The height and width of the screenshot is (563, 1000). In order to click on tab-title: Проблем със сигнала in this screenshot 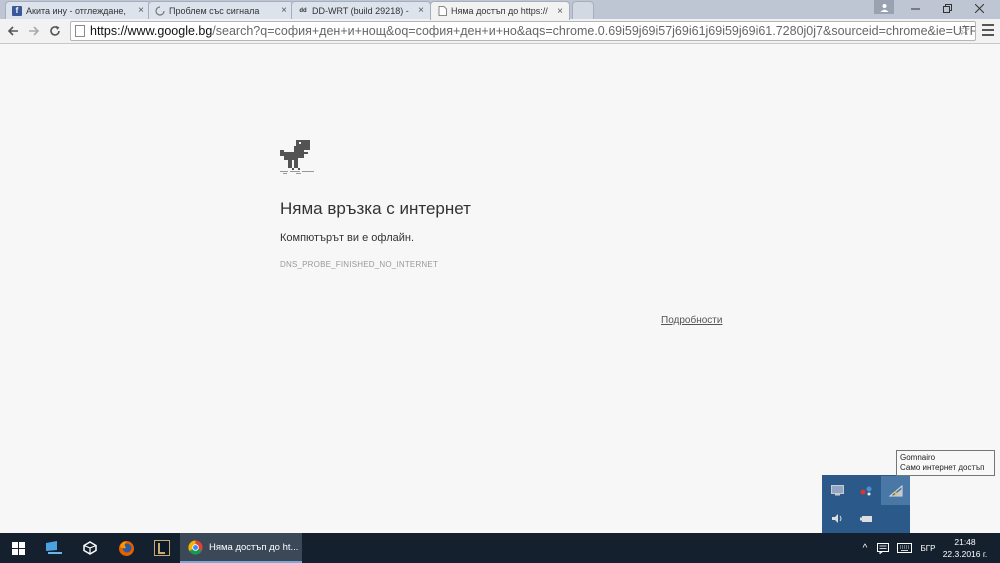, I will do `click(214, 10)`.